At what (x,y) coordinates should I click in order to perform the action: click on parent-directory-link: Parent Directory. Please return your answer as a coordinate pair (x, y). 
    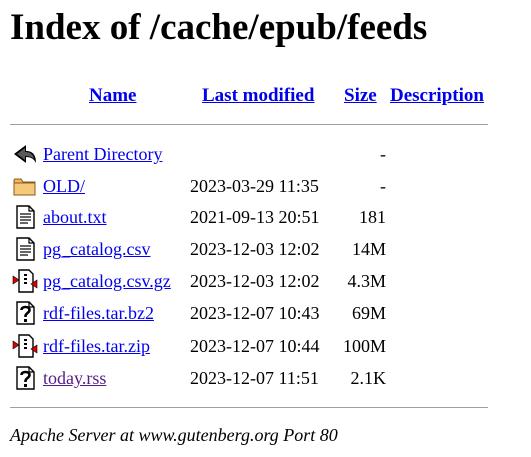
    Looking at the image, I should click on (102, 154).